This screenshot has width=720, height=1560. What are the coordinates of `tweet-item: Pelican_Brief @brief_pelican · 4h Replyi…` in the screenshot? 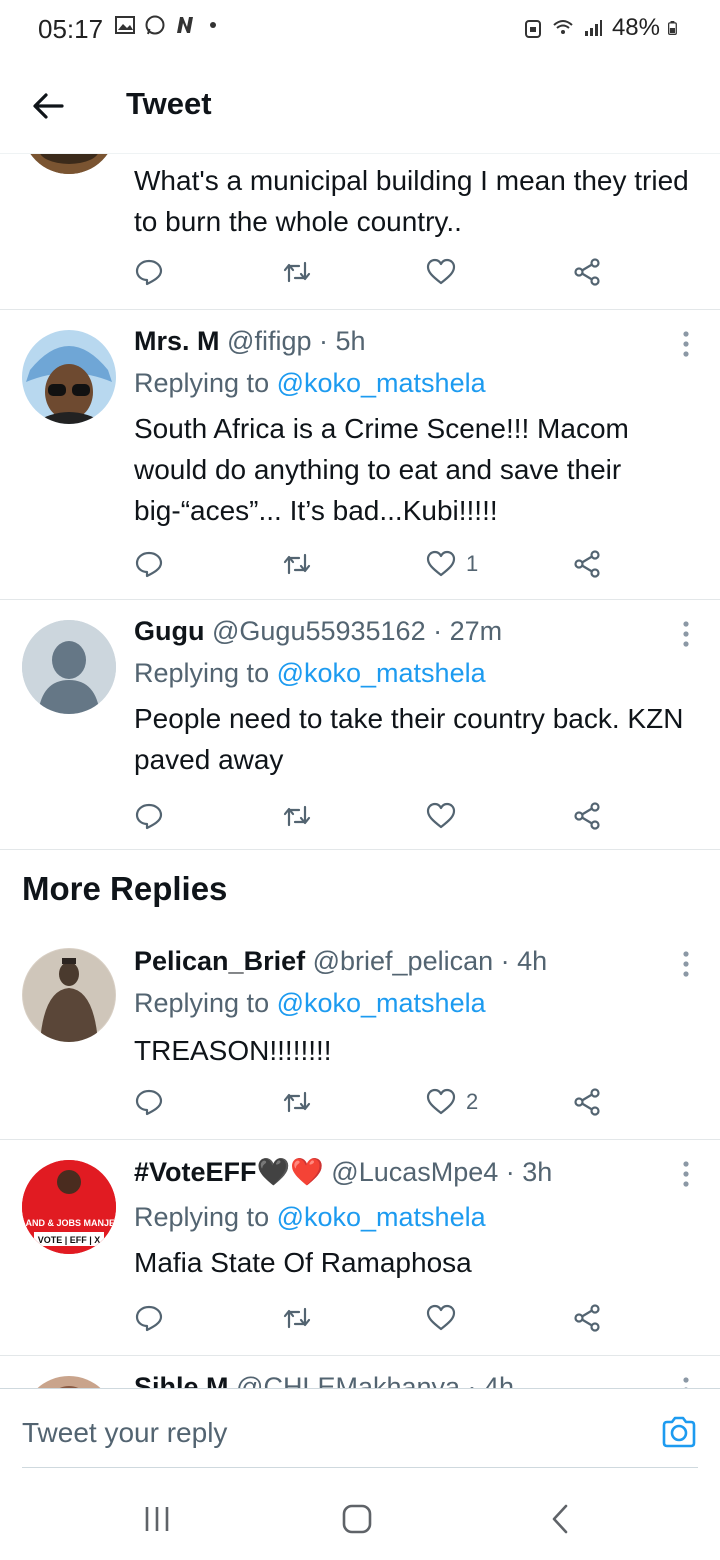 It's located at (360, 1038).